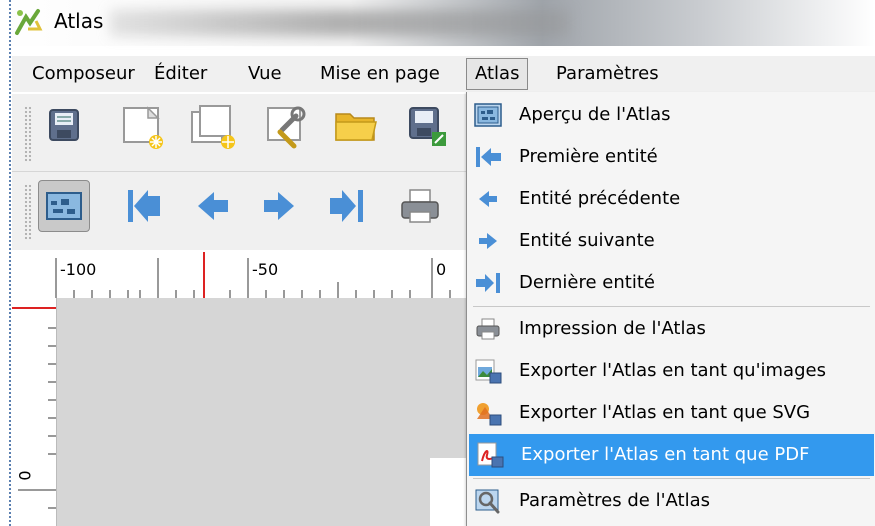 Image resolution: width=875 pixels, height=526 pixels. What do you see at coordinates (265, 74) in the screenshot?
I see `menu-vue: Vue` at bounding box center [265, 74].